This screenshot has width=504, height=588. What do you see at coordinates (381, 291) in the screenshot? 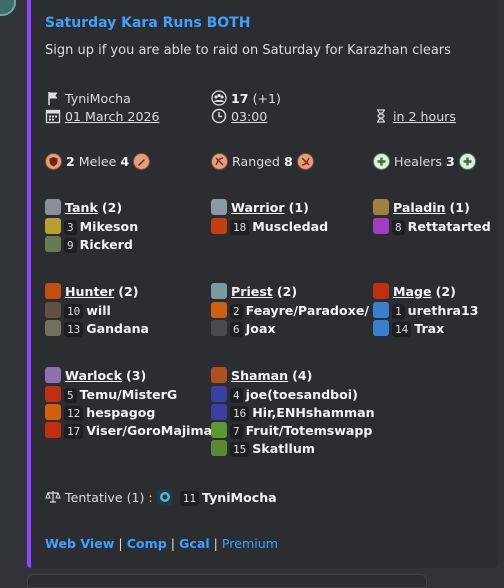
I see `mage-class-icon` at bounding box center [381, 291].